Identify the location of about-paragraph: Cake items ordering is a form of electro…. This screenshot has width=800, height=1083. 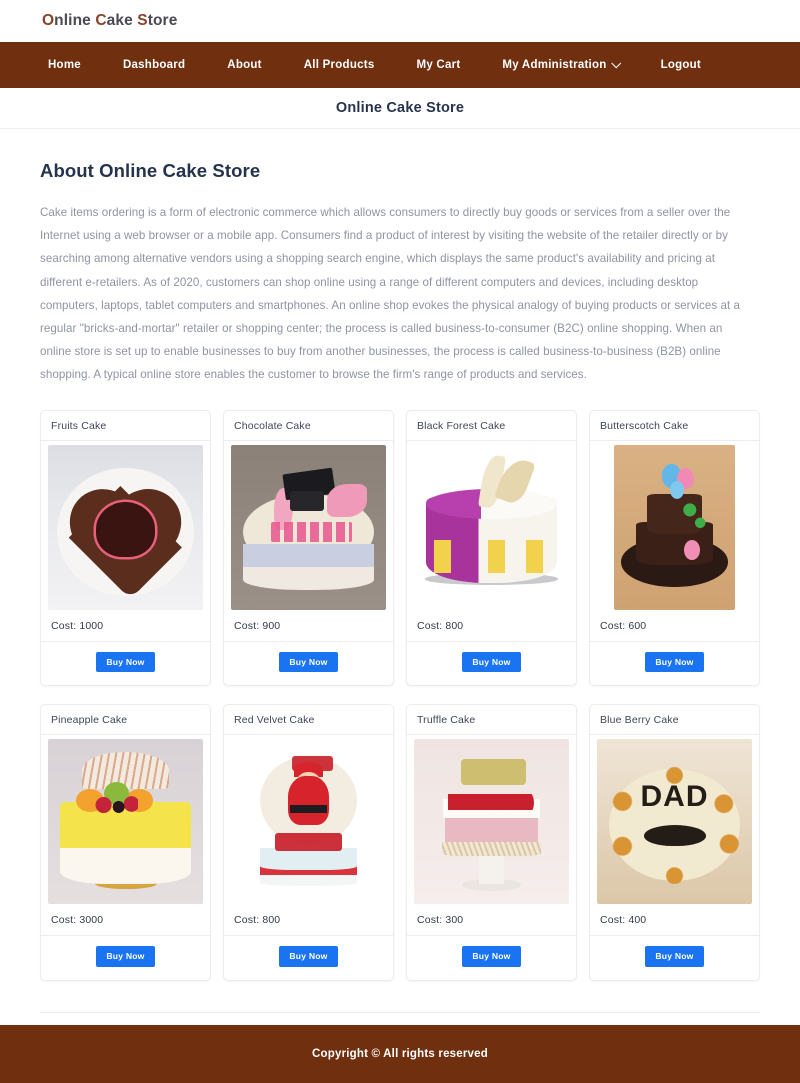
(390, 294).